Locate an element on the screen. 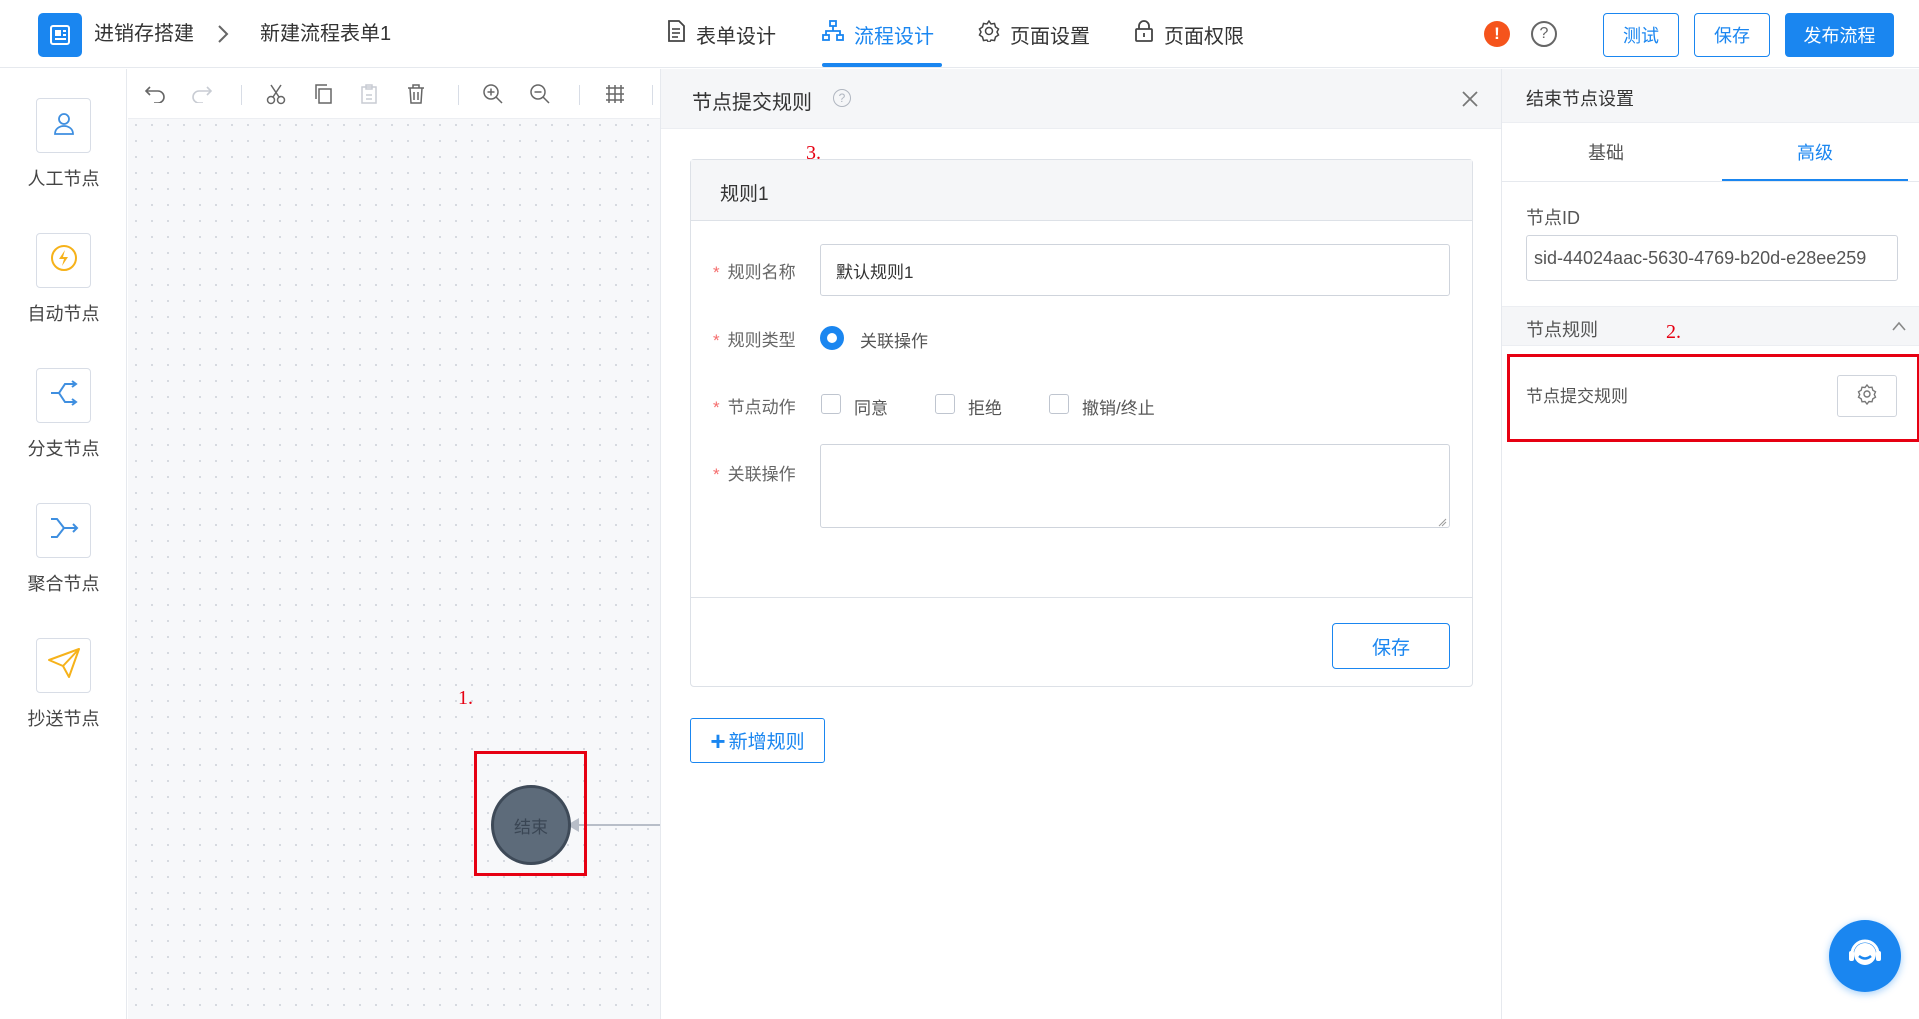  action-revoke-label: 撤销/终止 is located at coordinates (1118, 408).